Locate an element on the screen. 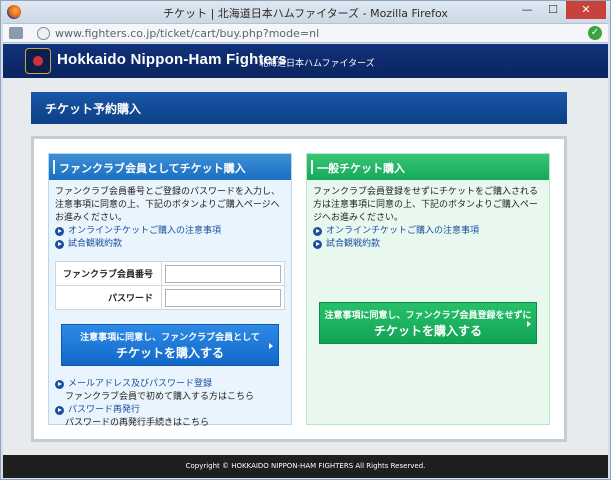  member-purchase-button: 注意事項に同意し、ファンクラブ会員として チケットを購入する is located at coordinates (170, 345).